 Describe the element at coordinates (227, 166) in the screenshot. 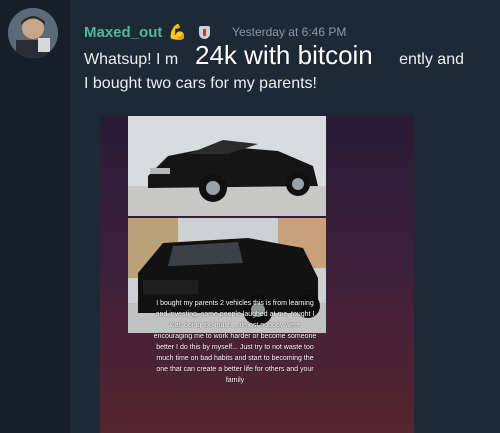

I see `convertible-car-photo` at that location.